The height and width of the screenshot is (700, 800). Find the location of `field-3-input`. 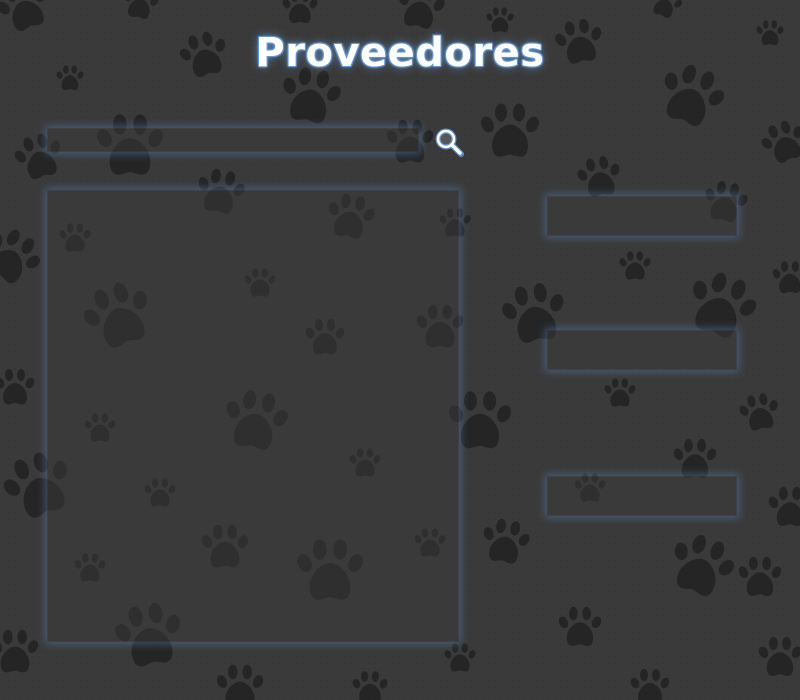

field-3-input is located at coordinates (642, 496).